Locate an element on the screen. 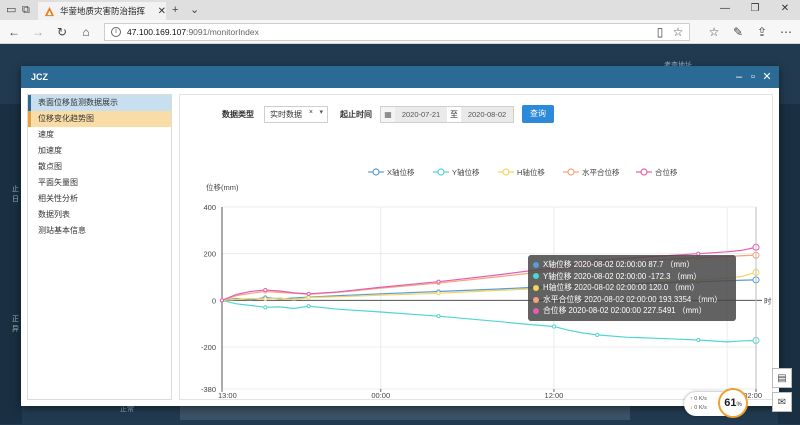 The height and width of the screenshot is (425, 800). tab-title: 华蓥地质灾害防治指挥 is located at coordinates (102, 11).